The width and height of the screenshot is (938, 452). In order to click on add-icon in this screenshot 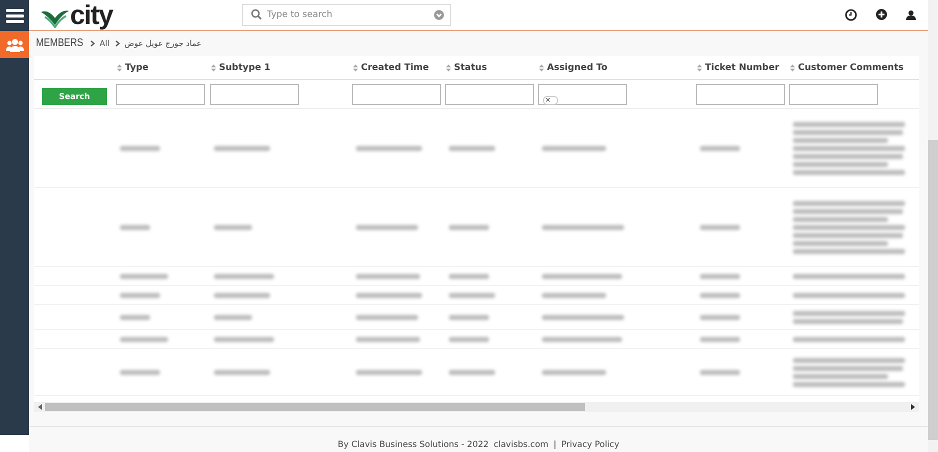, I will do `click(881, 14)`.